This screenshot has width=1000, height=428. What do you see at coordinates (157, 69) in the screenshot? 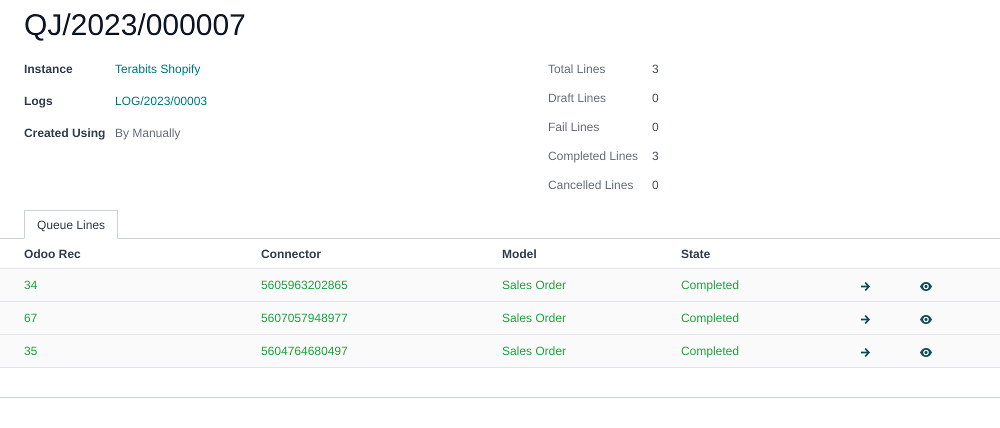
I see `field-link: Terabits Shopify` at bounding box center [157, 69].